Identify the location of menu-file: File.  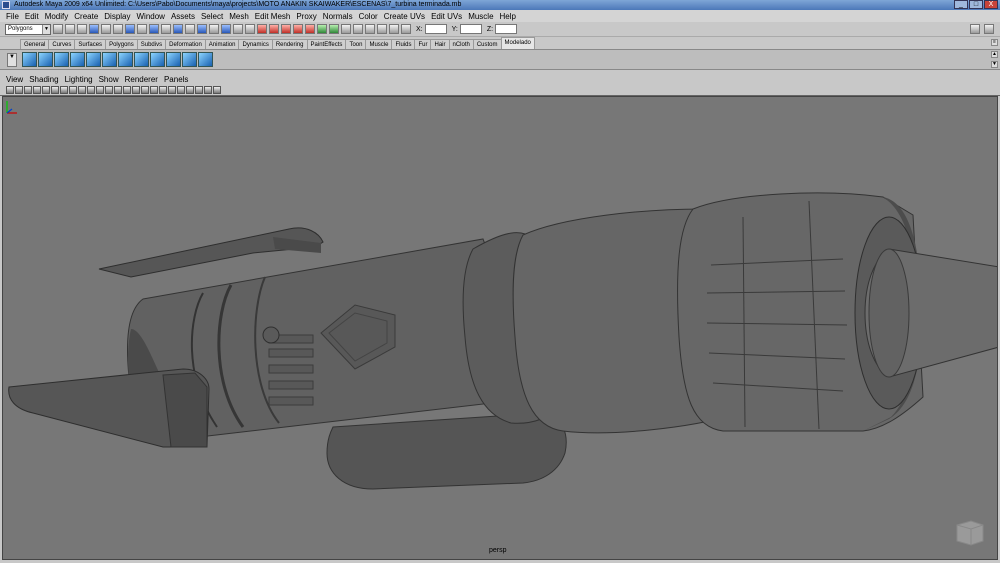
(12, 16).